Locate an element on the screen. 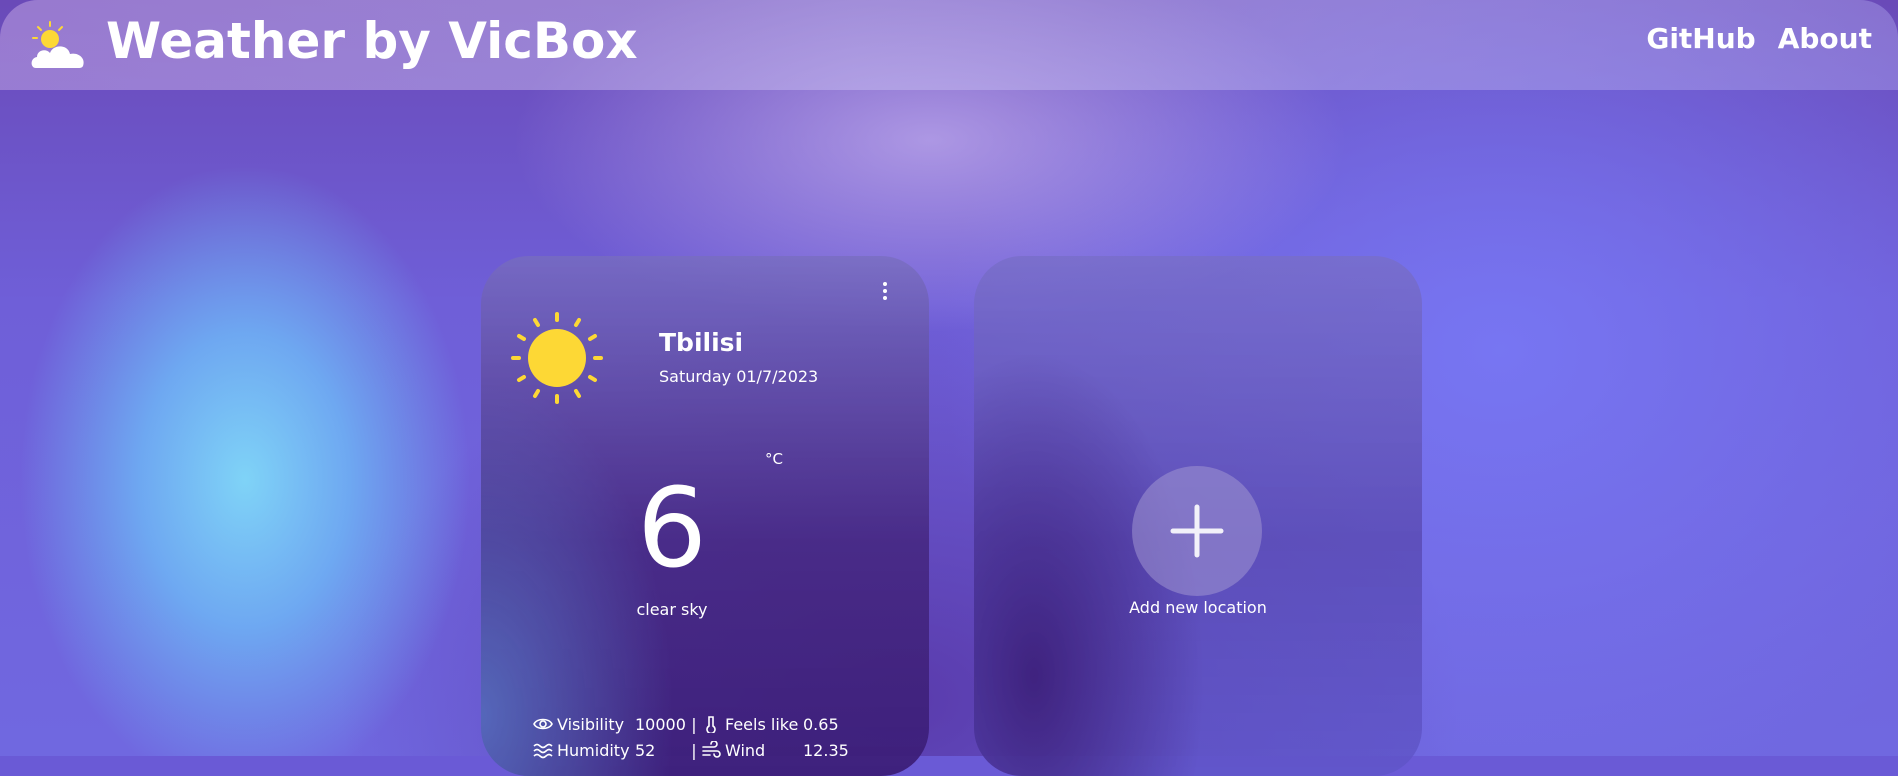  nav-github-link: GitHub is located at coordinates (1700, 38).